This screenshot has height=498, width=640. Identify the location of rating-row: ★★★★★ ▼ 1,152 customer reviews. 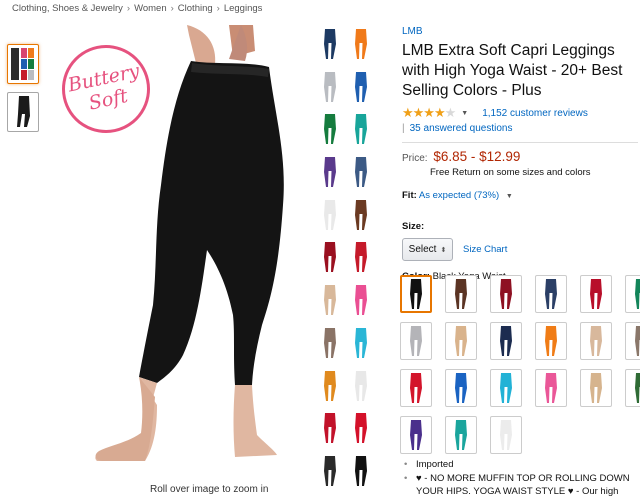
(520, 113).